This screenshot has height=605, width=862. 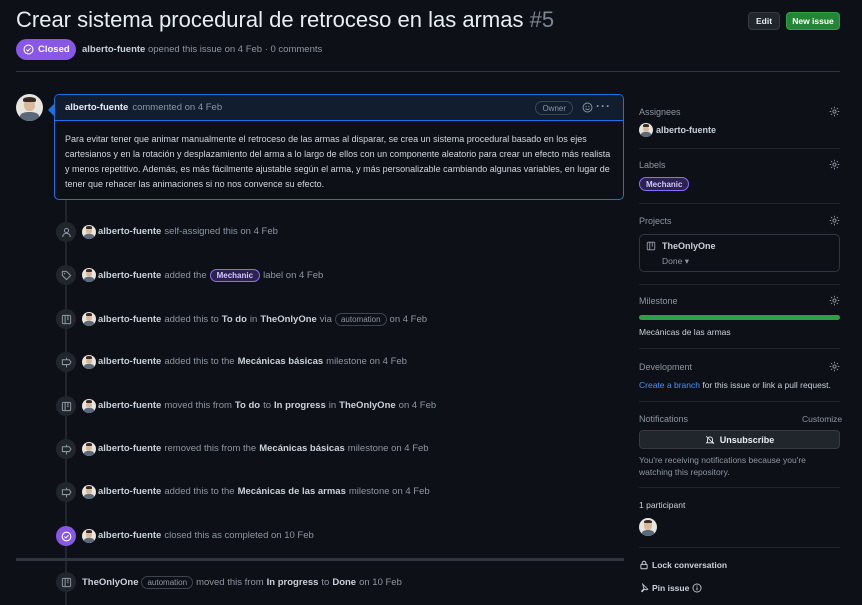 I want to click on assignees-heading: Assignees, so click(x=660, y=112).